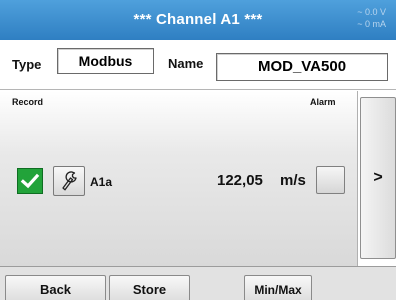 This screenshot has width=396, height=300. What do you see at coordinates (371, 24) in the screenshot?
I see `current-reading: ~ 0 mA` at bounding box center [371, 24].